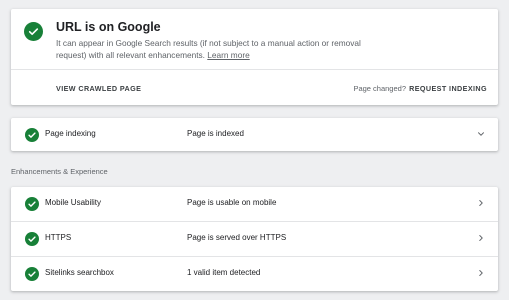  I want to click on row-label: Mobile Usability, so click(73, 202).